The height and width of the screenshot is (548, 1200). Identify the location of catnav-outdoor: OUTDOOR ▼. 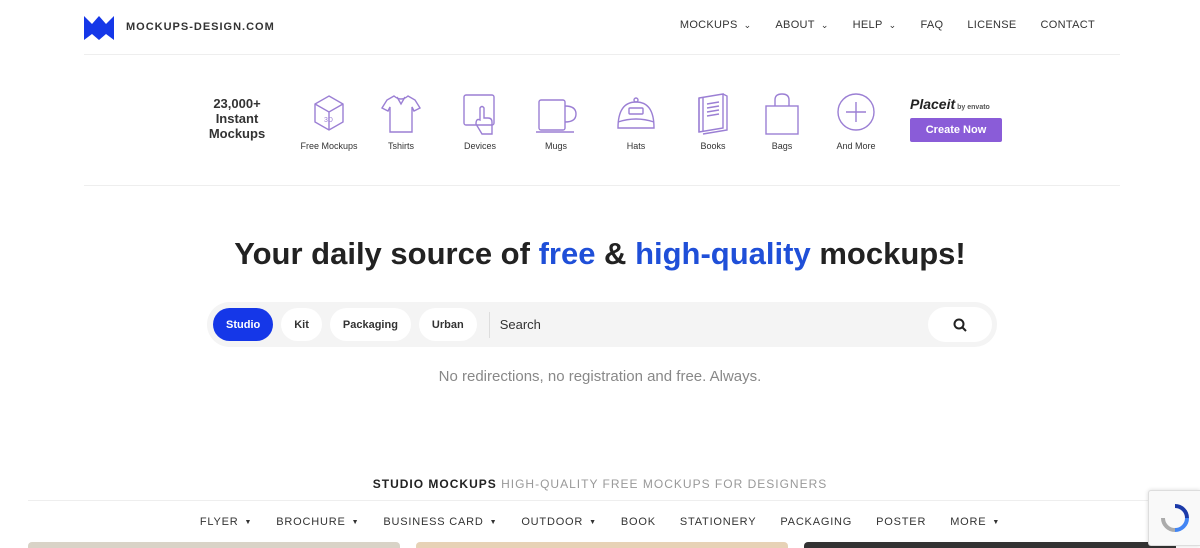
(559, 522).